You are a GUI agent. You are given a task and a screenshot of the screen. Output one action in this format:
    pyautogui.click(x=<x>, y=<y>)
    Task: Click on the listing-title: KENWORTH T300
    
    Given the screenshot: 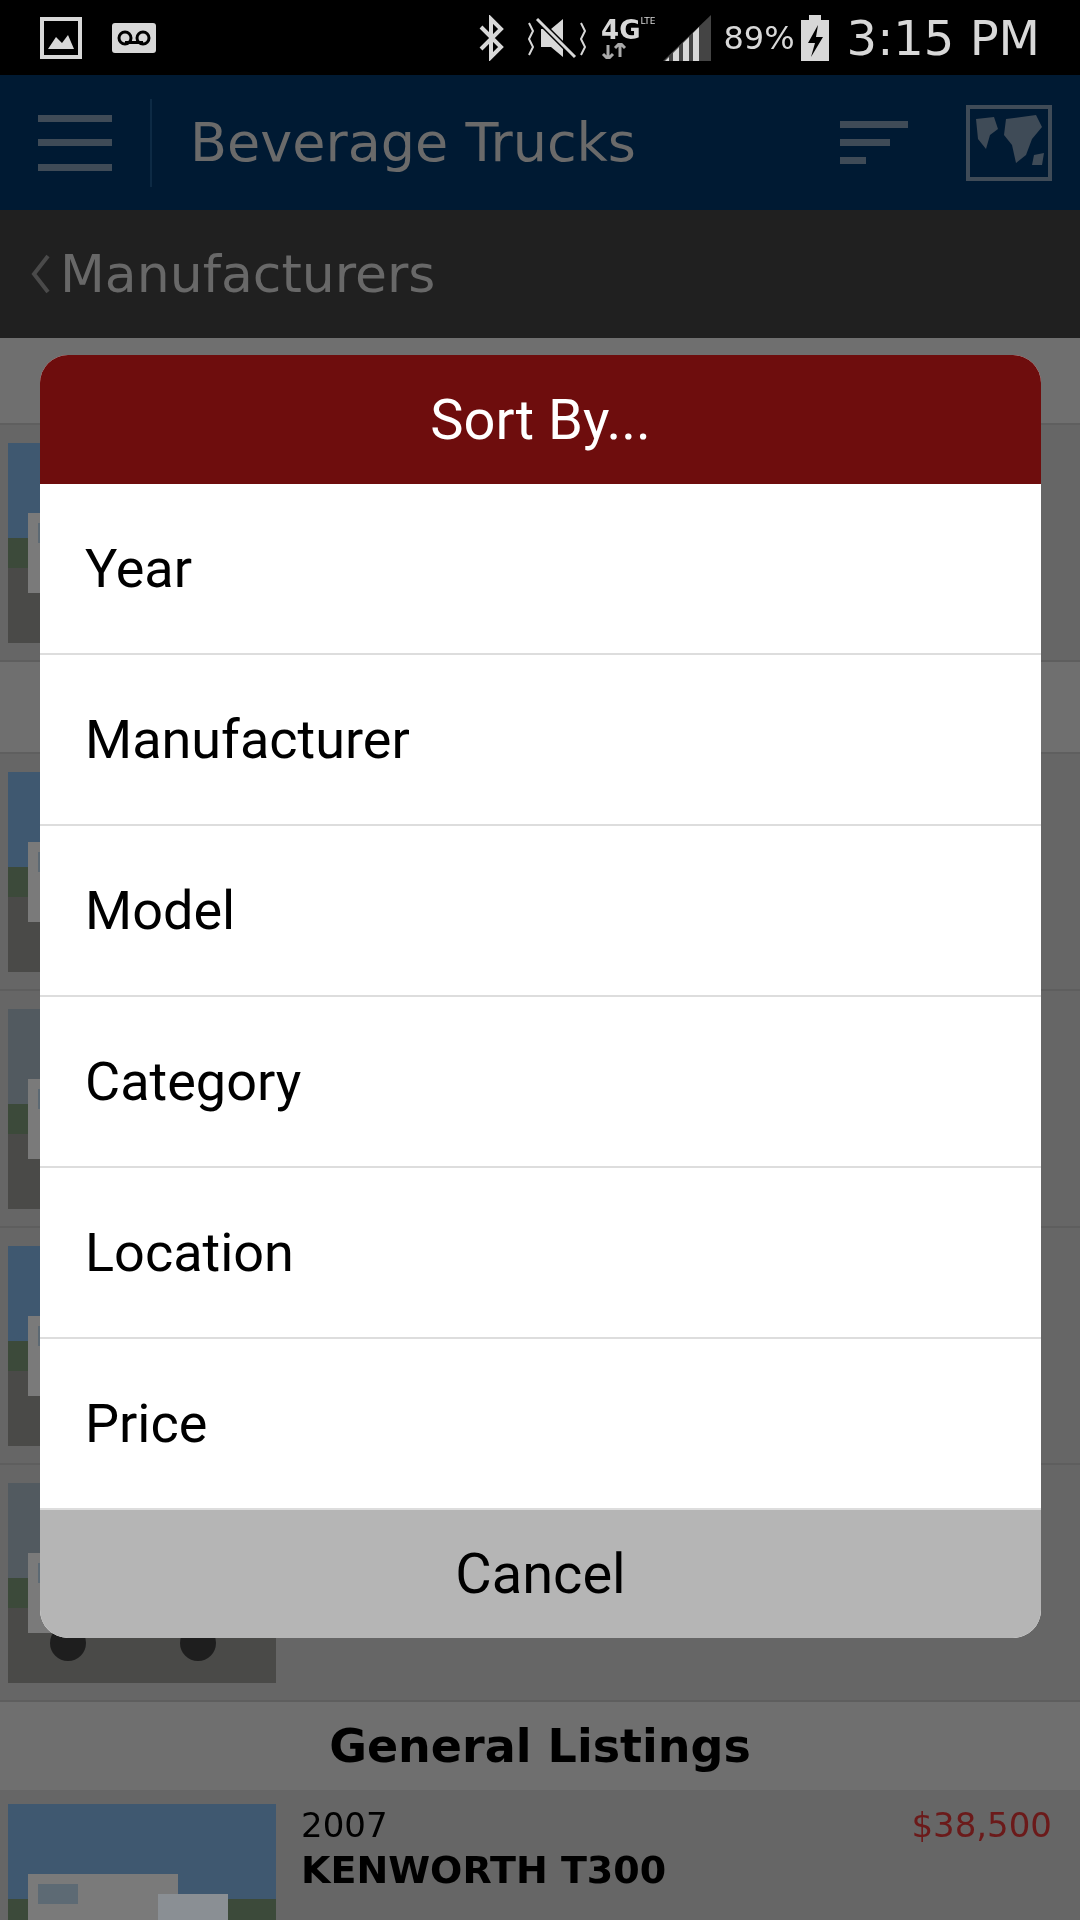 What is the action you would take?
    pyautogui.click(x=484, y=1870)
    